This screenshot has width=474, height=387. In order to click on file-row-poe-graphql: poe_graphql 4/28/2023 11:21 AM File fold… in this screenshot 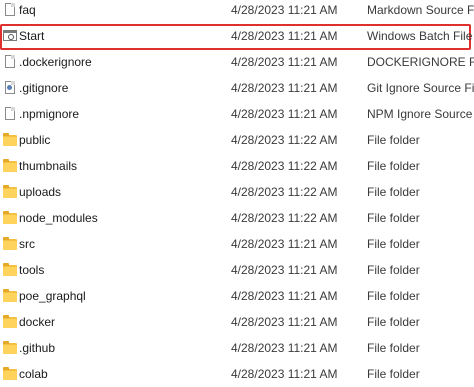, I will do `click(237, 297)`.